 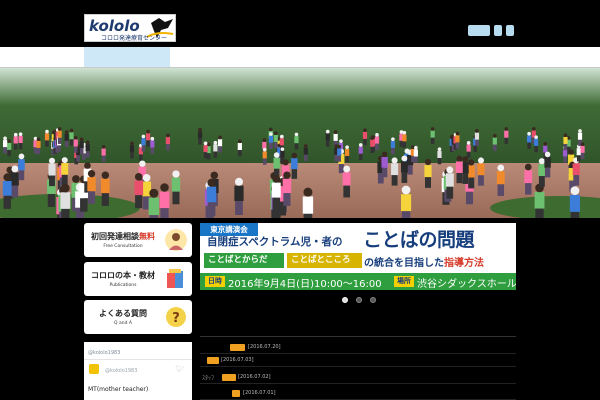 What do you see at coordinates (123, 313) in the screenshot?
I see `card-title: よくある質問` at bounding box center [123, 313].